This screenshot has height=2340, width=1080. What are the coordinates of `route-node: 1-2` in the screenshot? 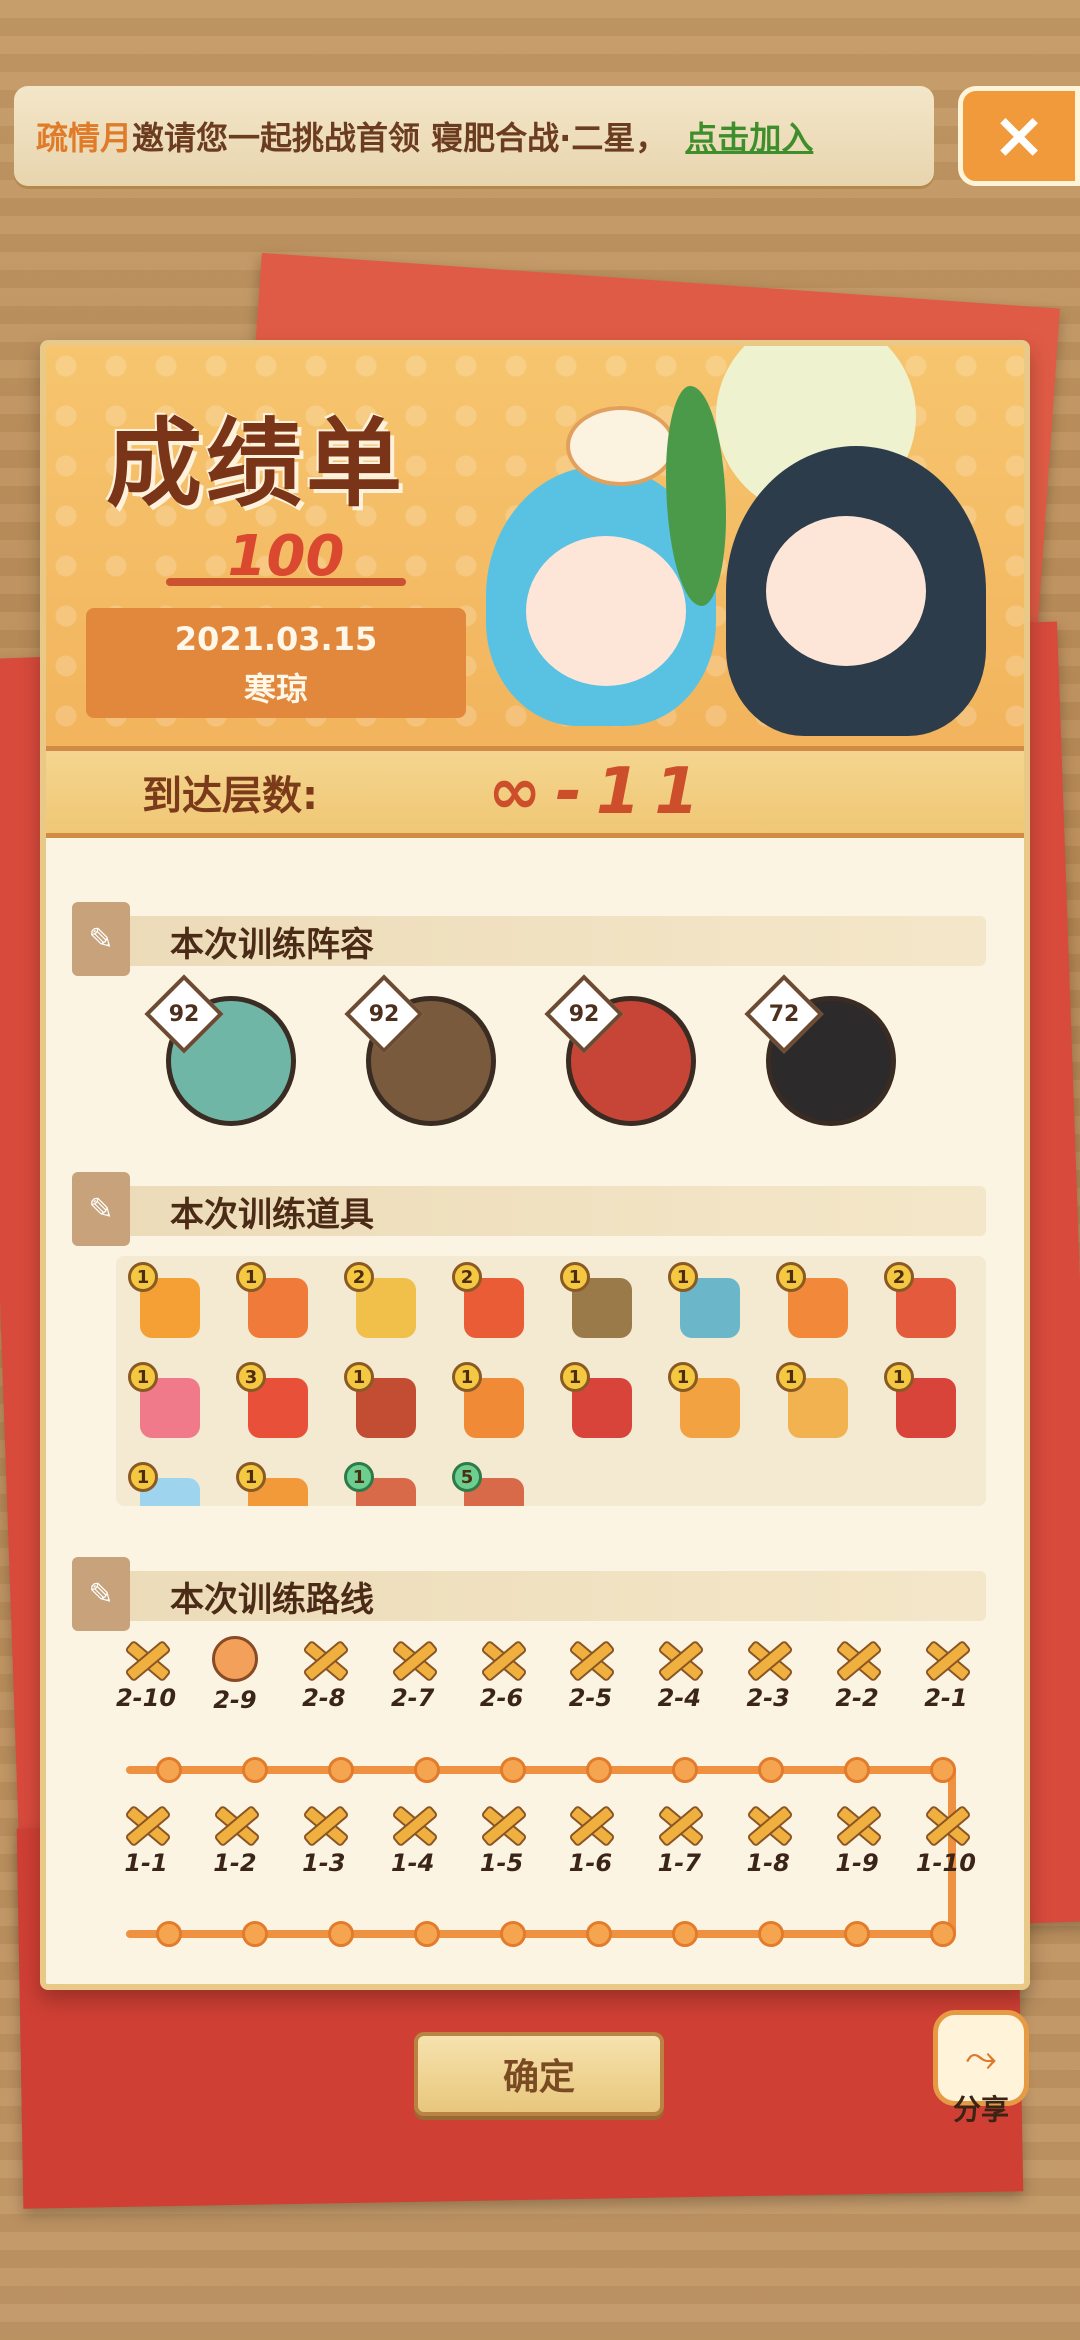 It's located at (235, 1839).